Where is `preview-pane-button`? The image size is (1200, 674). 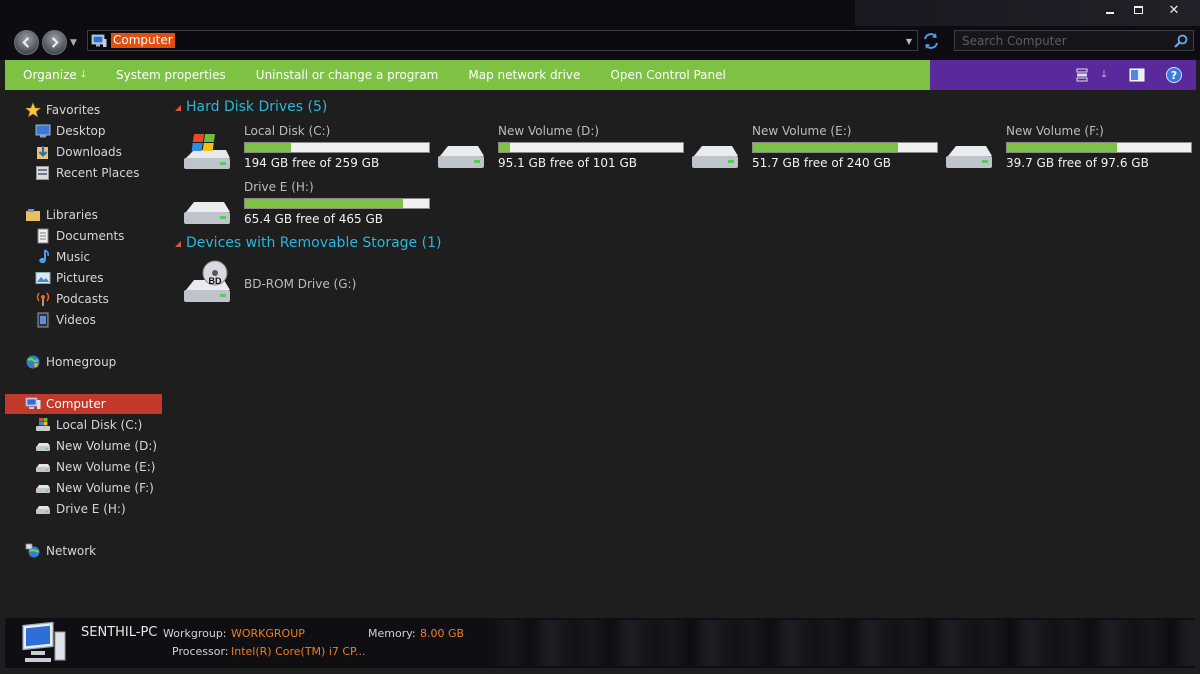
preview-pane-button is located at coordinates (1137, 75).